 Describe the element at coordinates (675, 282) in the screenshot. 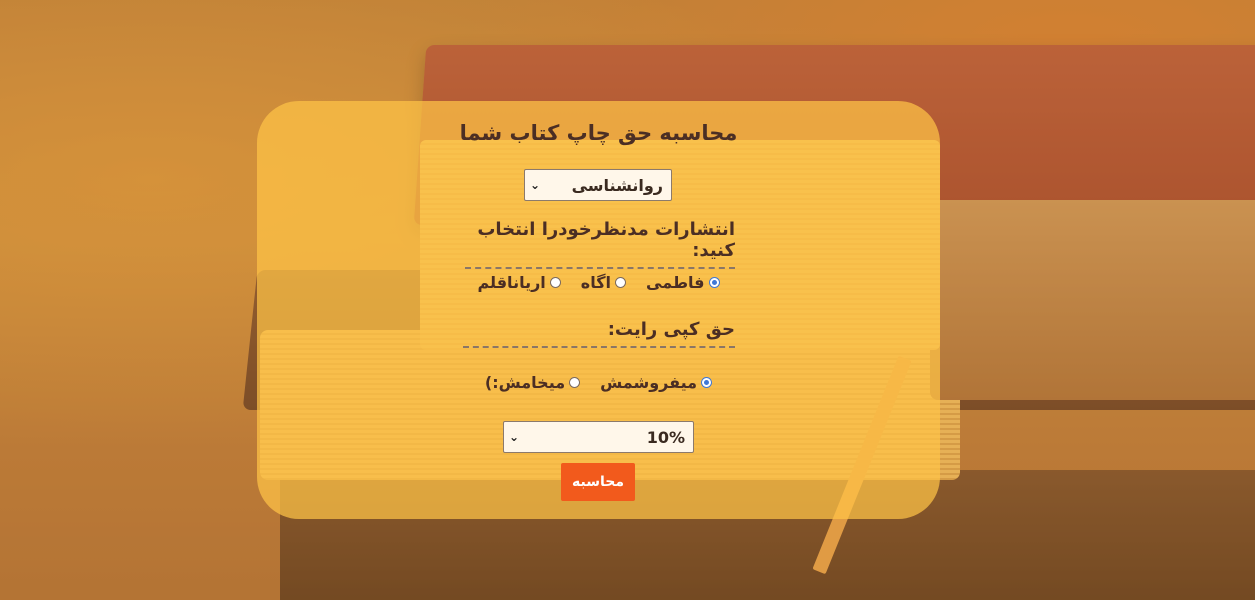

I see `publisher-option-label: فاطمی` at that location.